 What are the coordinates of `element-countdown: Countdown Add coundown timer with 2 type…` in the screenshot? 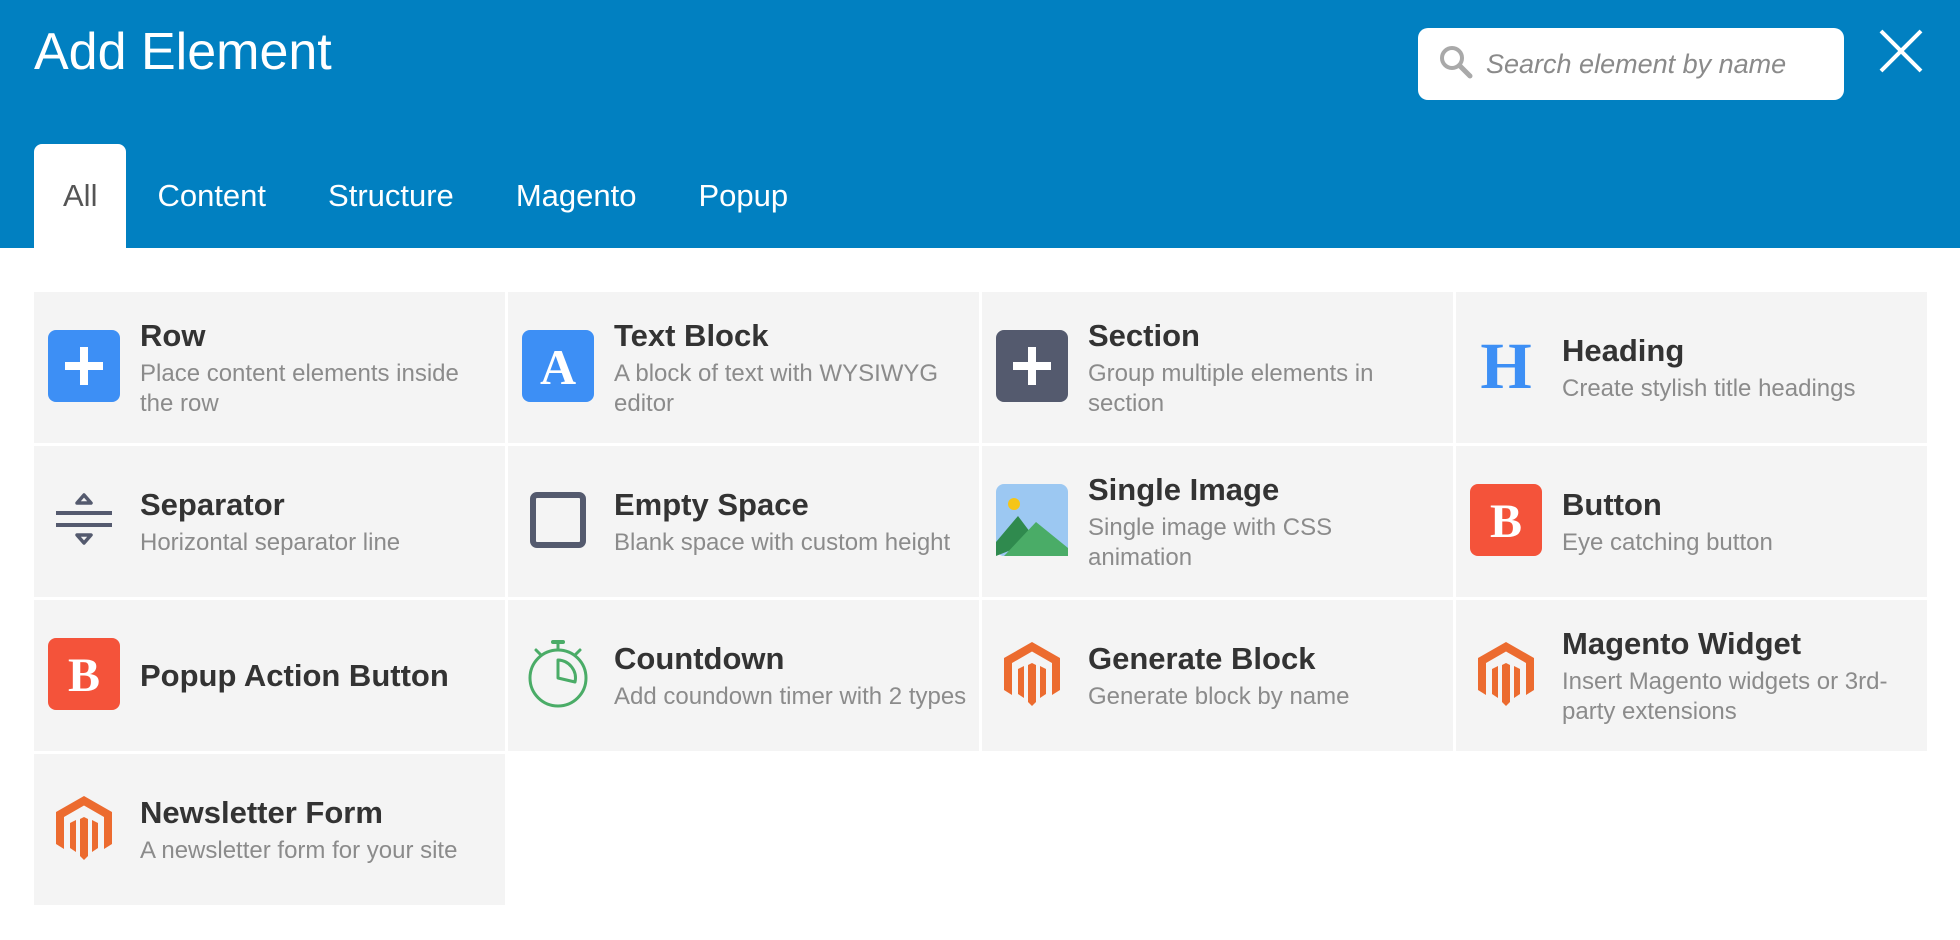 It's located at (743, 675).